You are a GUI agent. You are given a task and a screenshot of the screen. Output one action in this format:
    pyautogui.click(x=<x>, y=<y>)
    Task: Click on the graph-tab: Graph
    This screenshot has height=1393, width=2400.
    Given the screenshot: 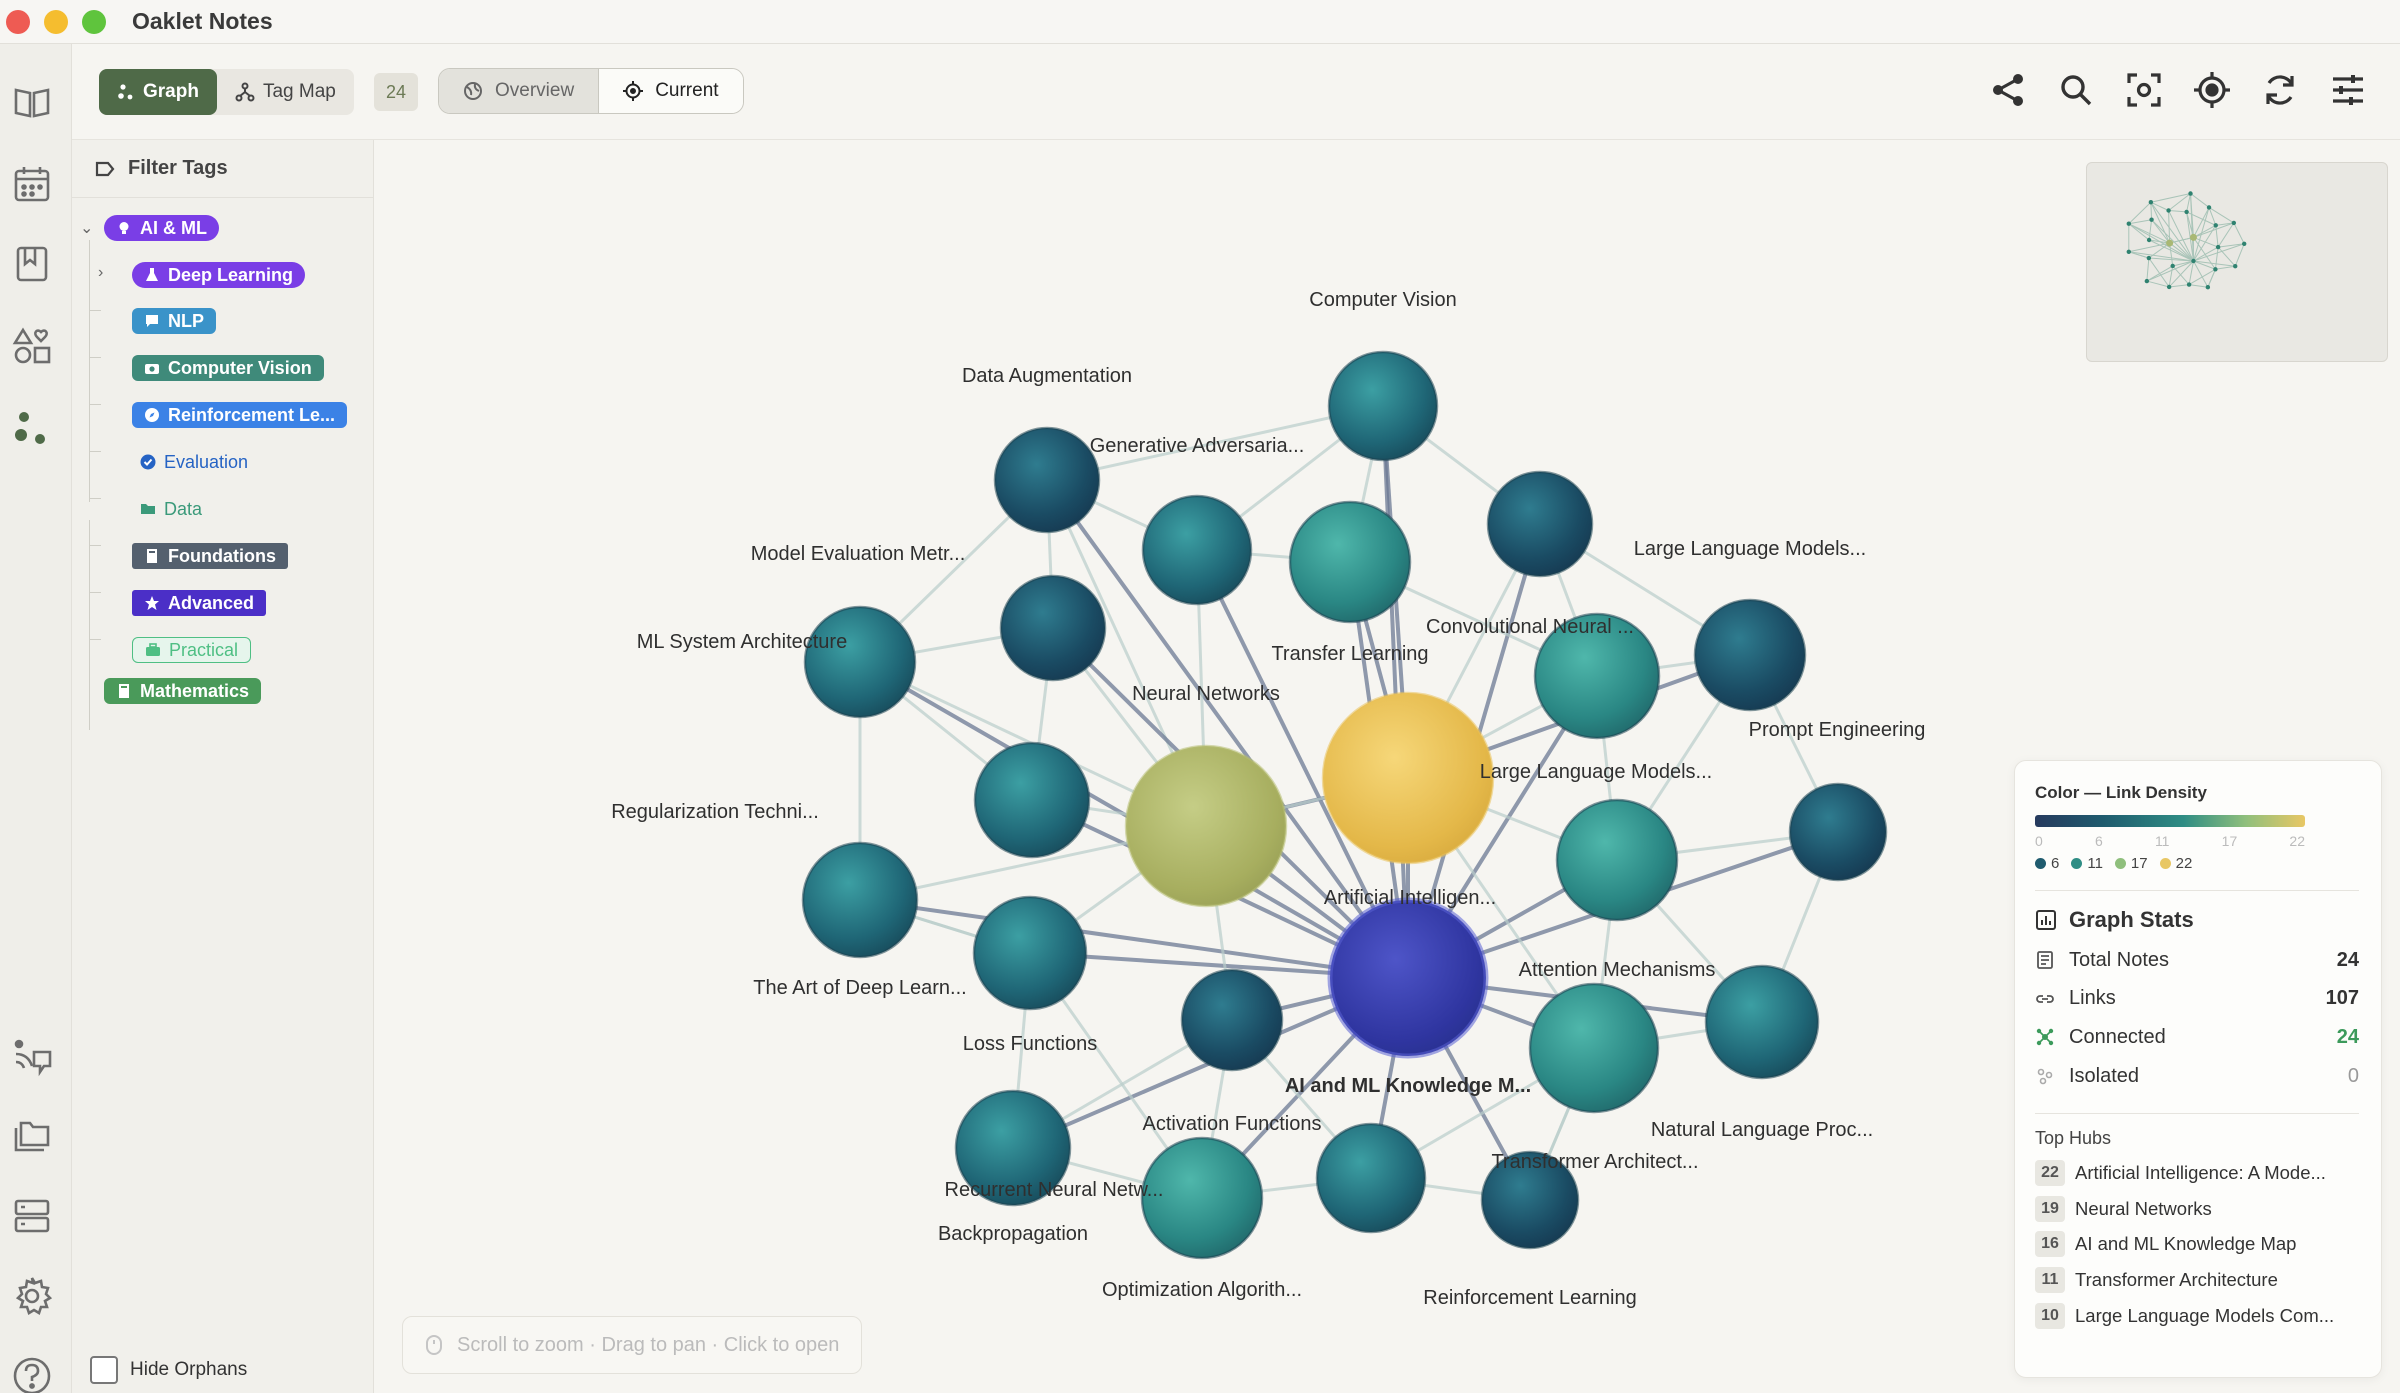 What is the action you would take?
    pyautogui.click(x=158, y=92)
    